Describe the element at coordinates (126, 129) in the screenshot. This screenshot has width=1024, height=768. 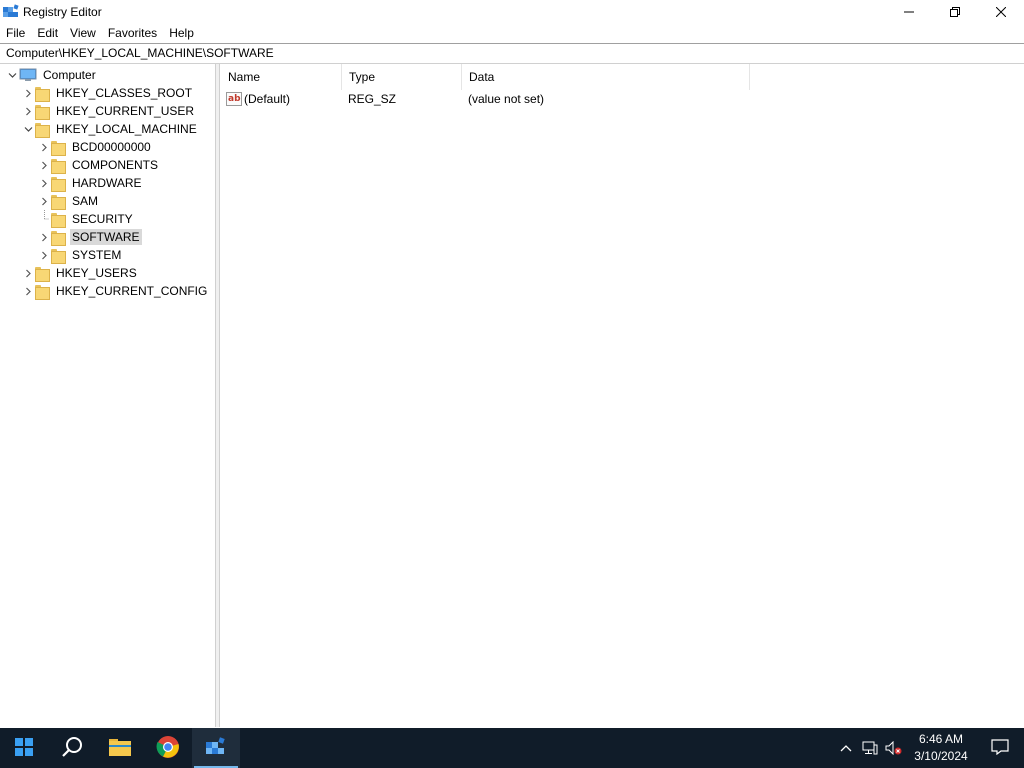
I see `tree-label: HKEY_LOCAL_MACHINE` at that location.